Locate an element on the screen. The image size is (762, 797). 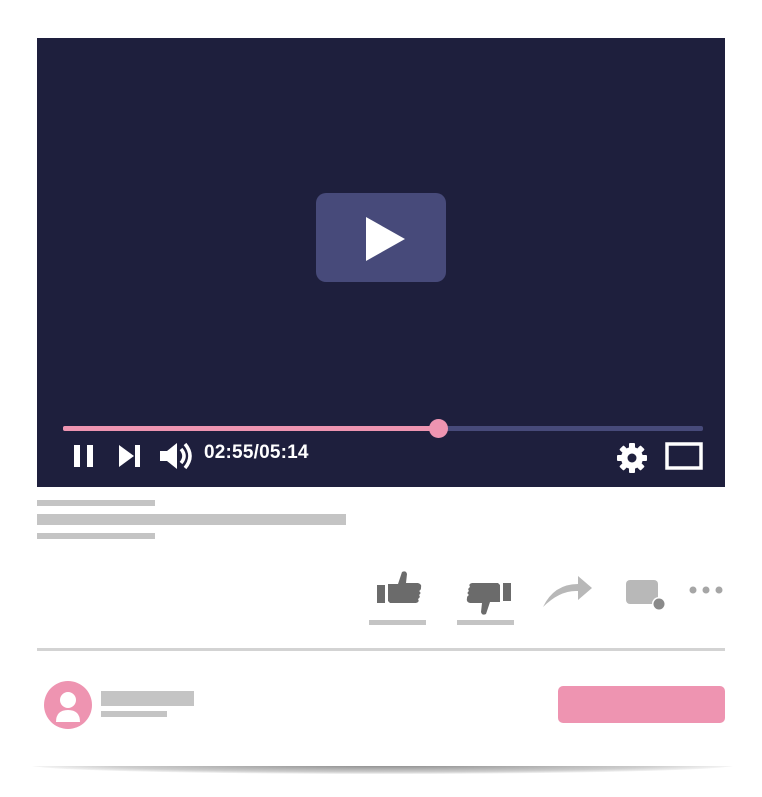
progress-scrubber is located at coordinates (439, 428).